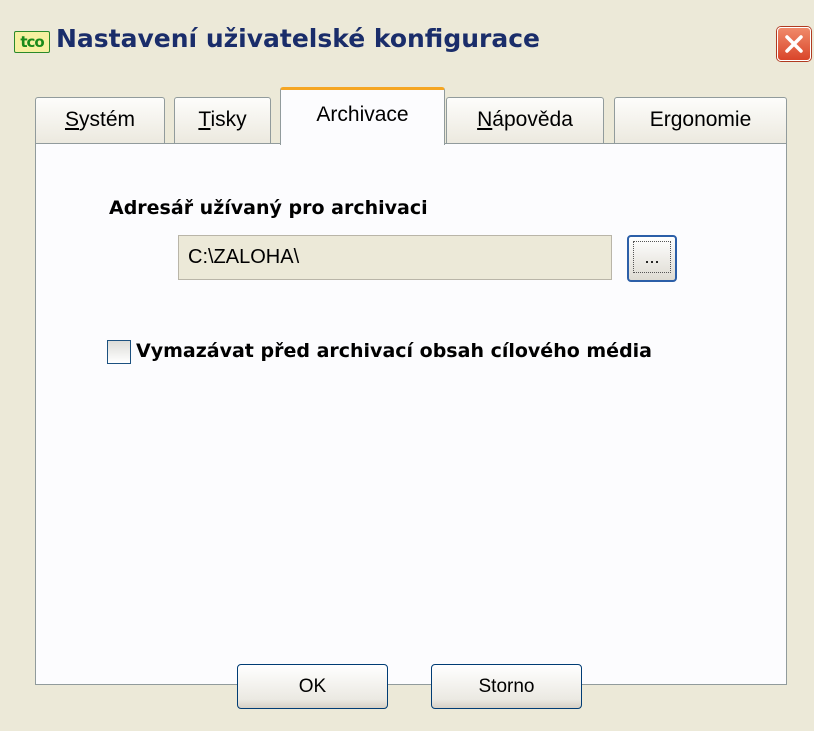 Image resolution: width=814 pixels, height=731 pixels. I want to click on close-icon, so click(794, 44).